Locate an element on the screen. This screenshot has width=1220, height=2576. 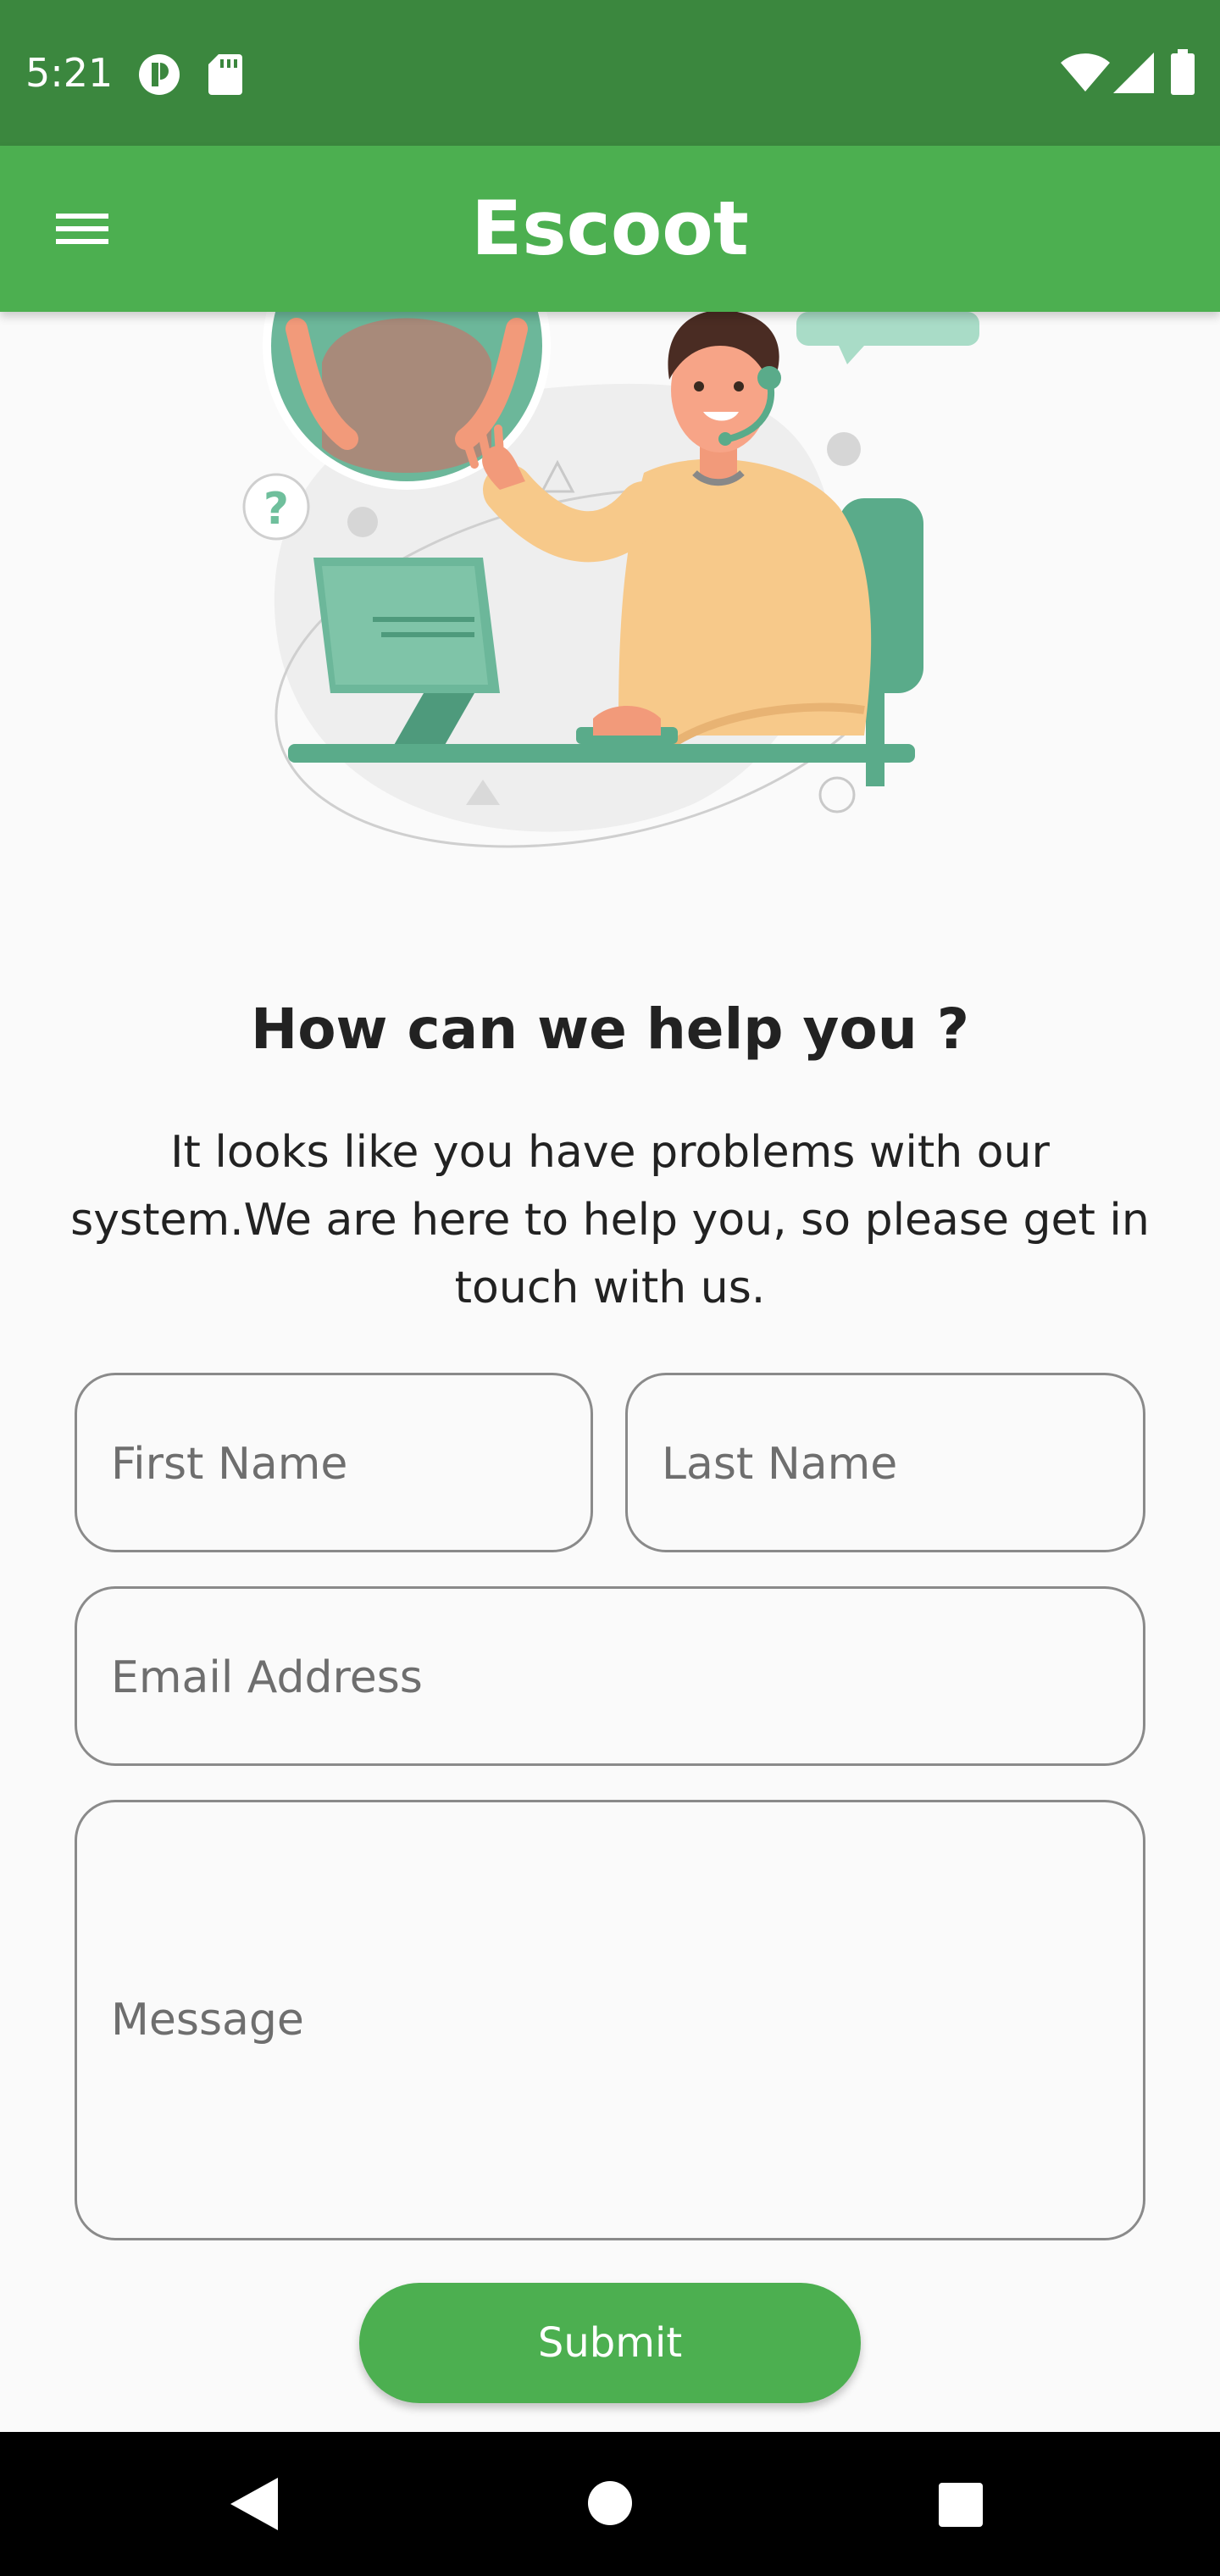
submit-button: Submit is located at coordinates (610, 2343).